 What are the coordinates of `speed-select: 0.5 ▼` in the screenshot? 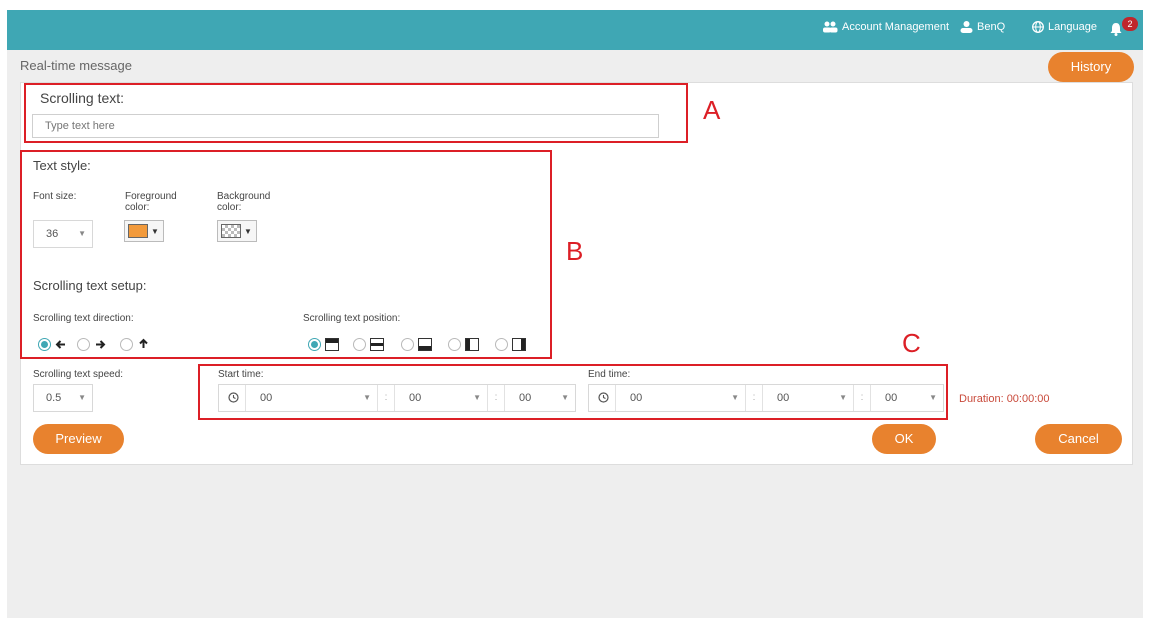 It's located at (63, 398).